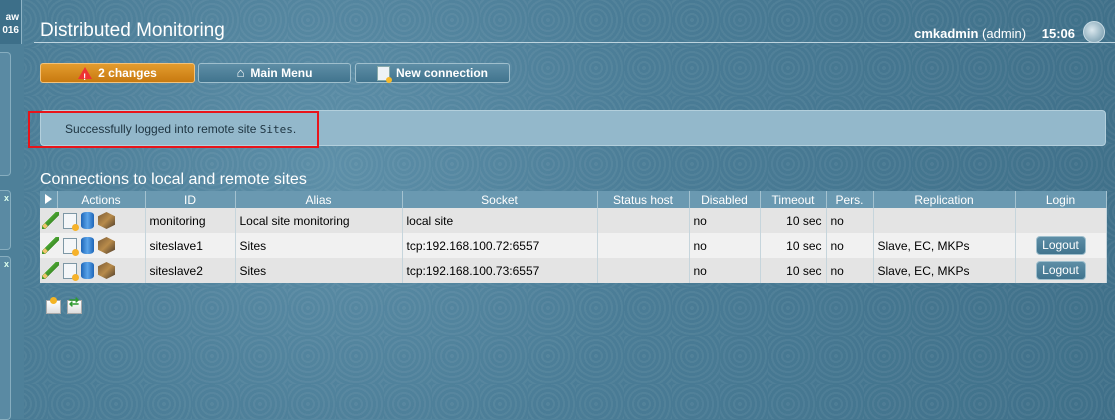  Describe the element at coordinates (500, 199) in the screenshot. I see `column-header: Socket` at that location.